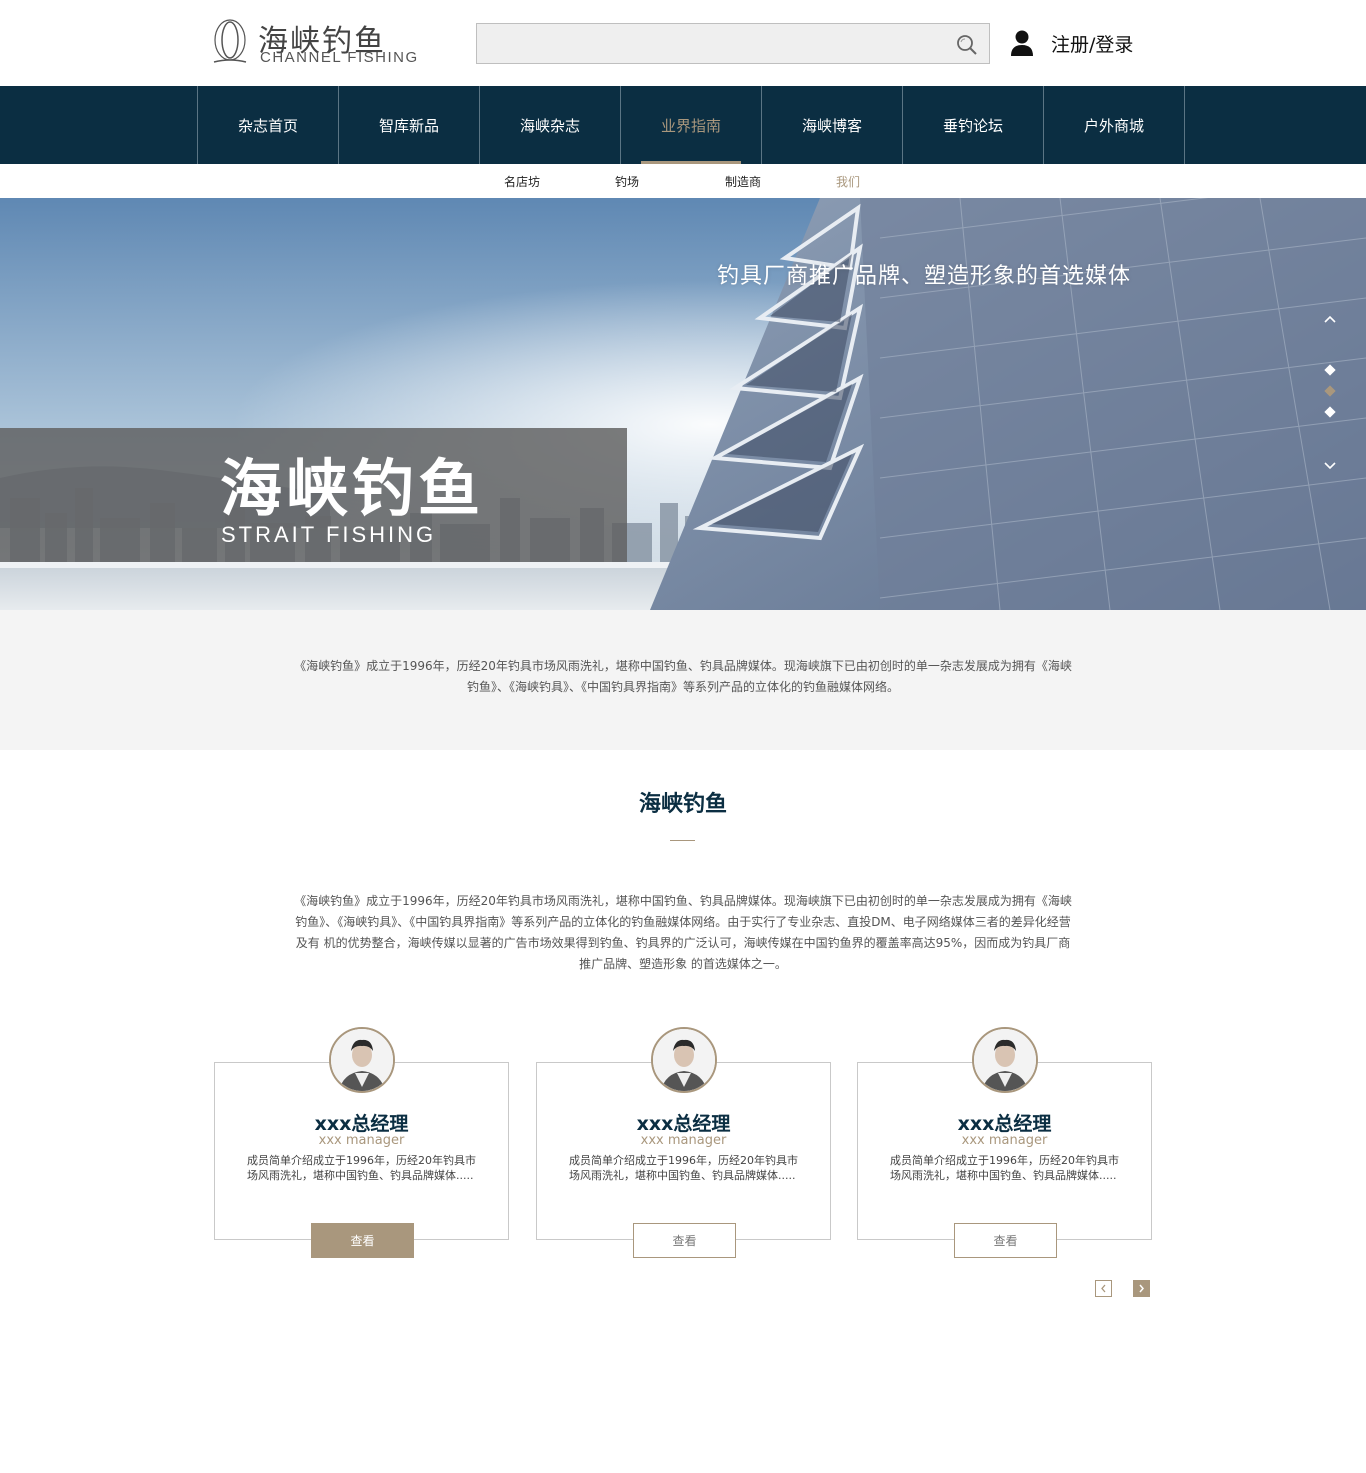  I want to click on nav-label: 户外商城, so click(1113, 125).